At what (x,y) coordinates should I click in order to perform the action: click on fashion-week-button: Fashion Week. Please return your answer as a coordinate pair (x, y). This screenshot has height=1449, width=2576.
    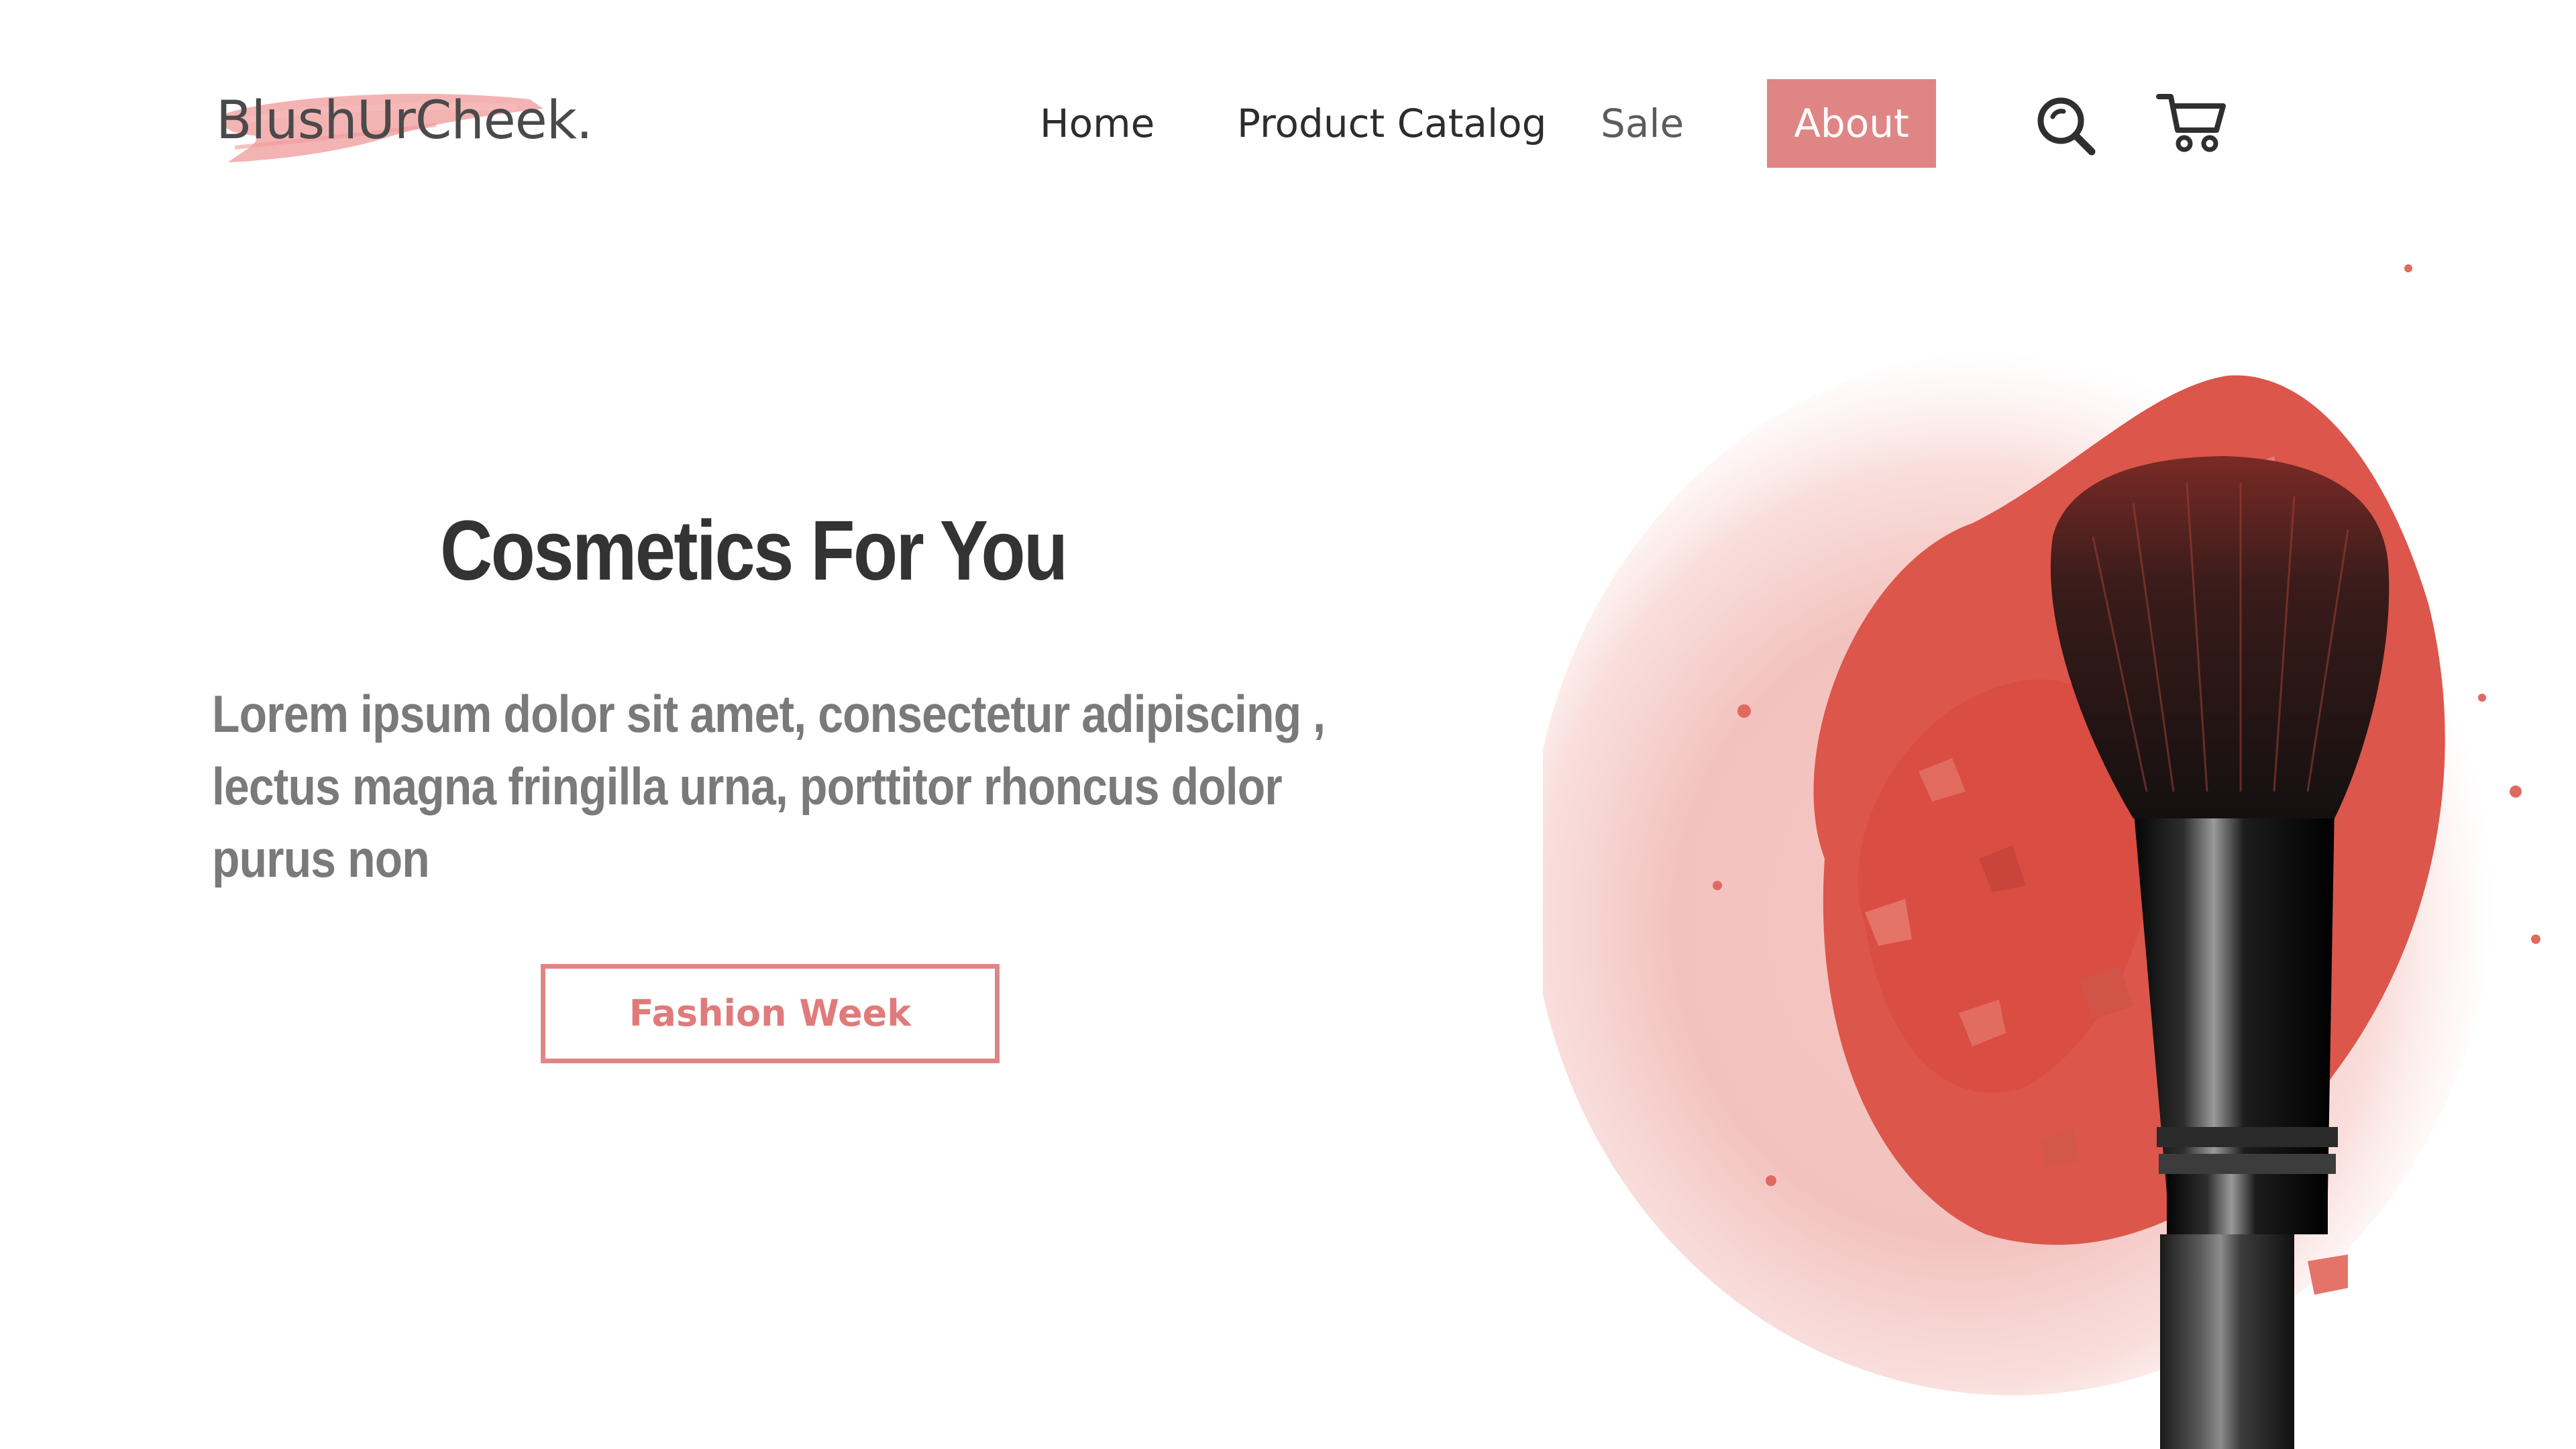
    Looking at the image, I should click on (770, 1013).